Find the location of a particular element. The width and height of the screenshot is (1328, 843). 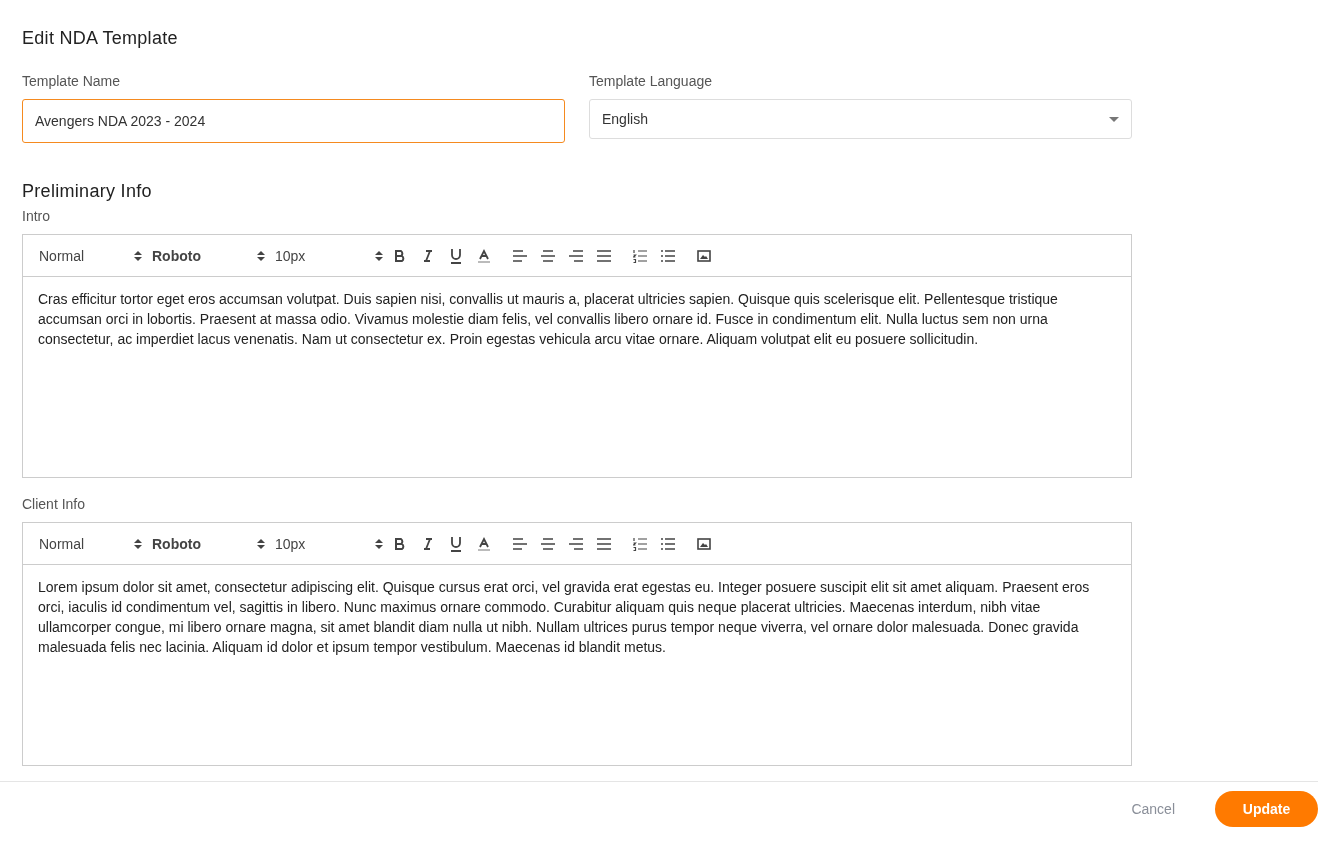

page-title: Edit NDA Template is located at coordinates (100, 38).